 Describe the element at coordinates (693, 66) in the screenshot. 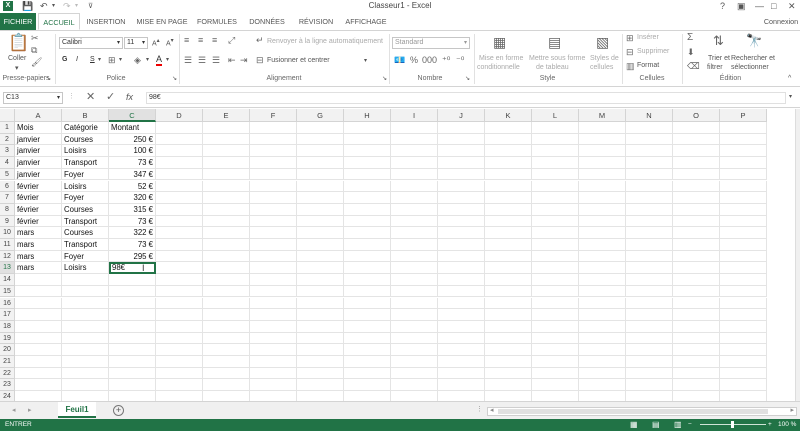

I see `clear-icon: ⌫` at that location.